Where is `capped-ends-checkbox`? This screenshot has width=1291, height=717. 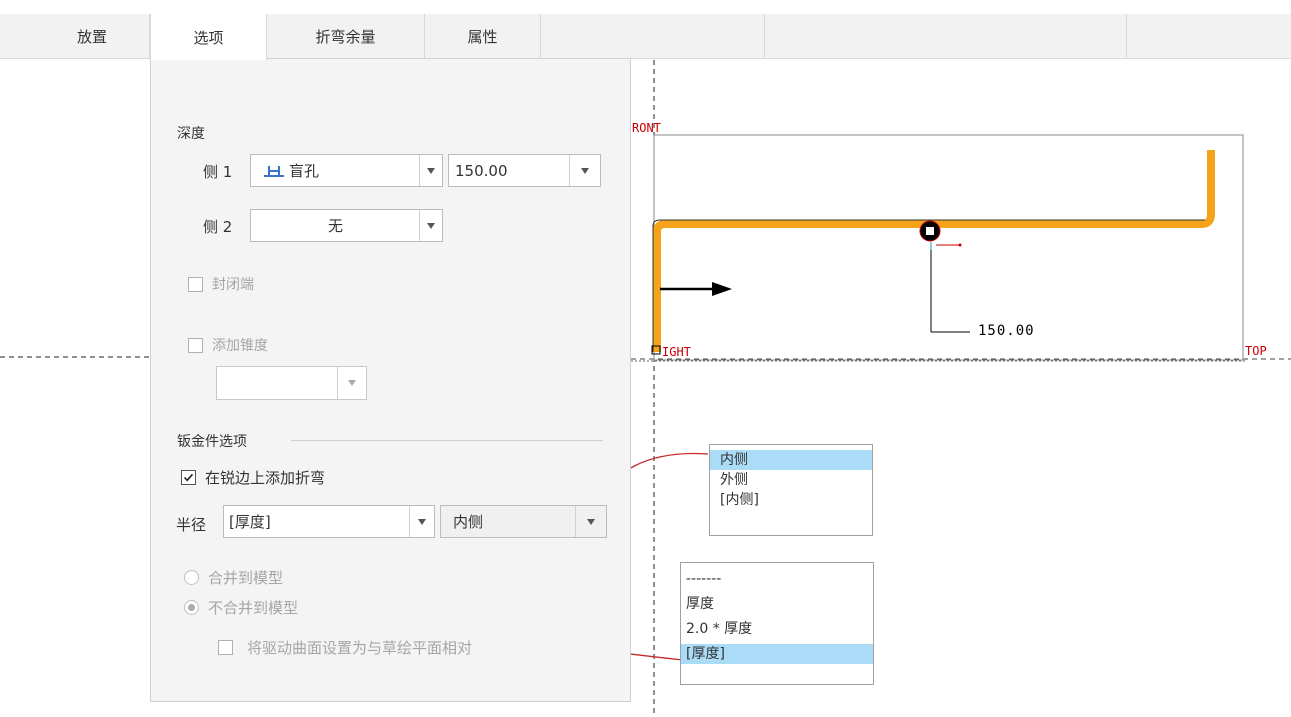 capped-ends-checkbox is located at coordinates (195, 284).